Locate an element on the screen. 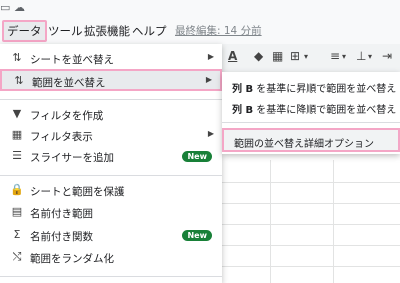 This screenshot has width=400, height=283. menu-item-protect: 🔒 シートと範囲を保護 is located at coordinates (111, 191).